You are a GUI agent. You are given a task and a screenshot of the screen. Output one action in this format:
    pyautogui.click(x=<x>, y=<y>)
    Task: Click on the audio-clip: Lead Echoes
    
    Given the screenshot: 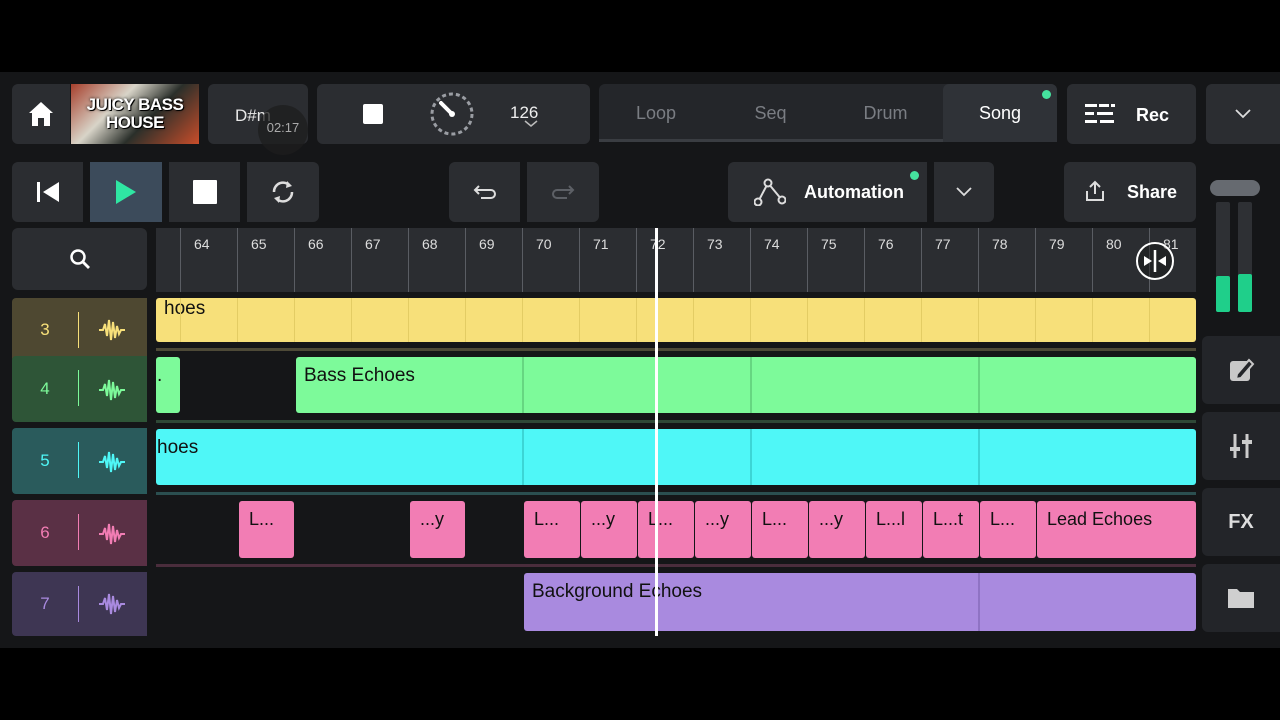 What is the action you would take?
    pyautogui.click(x=1116, y=529)
    